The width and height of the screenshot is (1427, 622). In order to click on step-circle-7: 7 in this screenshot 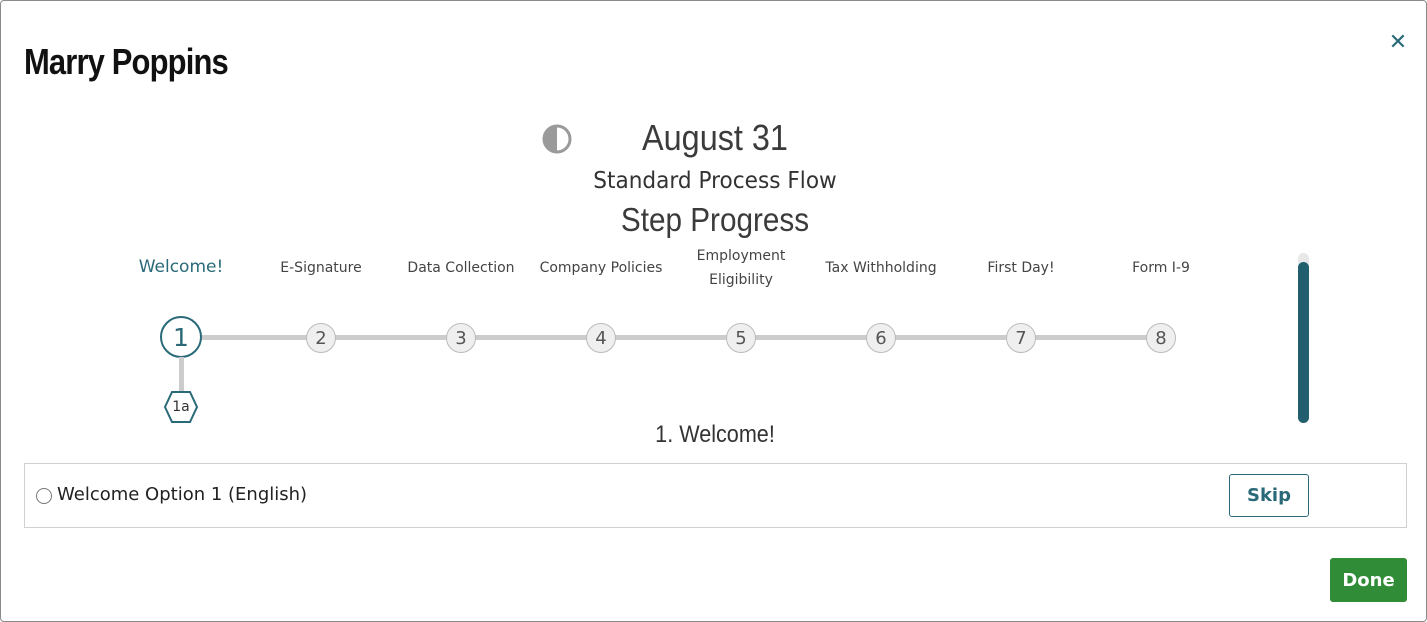, I will do `click(1021, 338)`.